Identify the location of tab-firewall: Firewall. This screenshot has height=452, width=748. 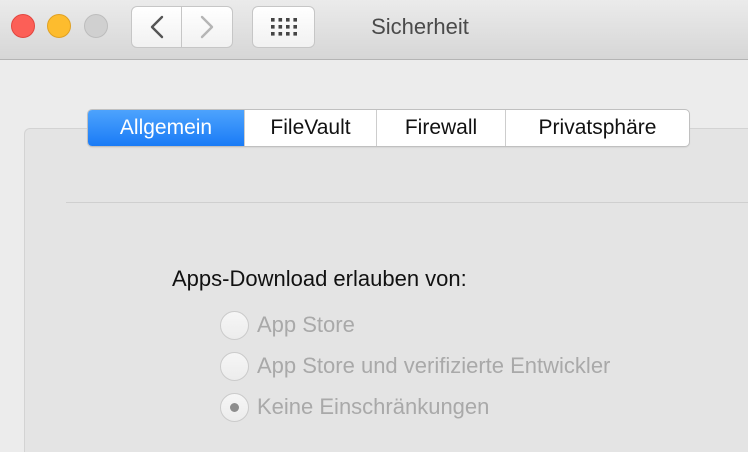
(440, 128).